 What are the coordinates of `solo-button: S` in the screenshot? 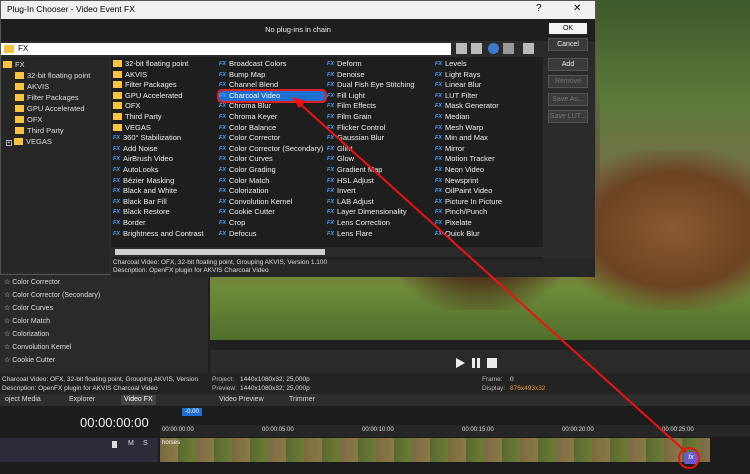 It's located at (145, 443).